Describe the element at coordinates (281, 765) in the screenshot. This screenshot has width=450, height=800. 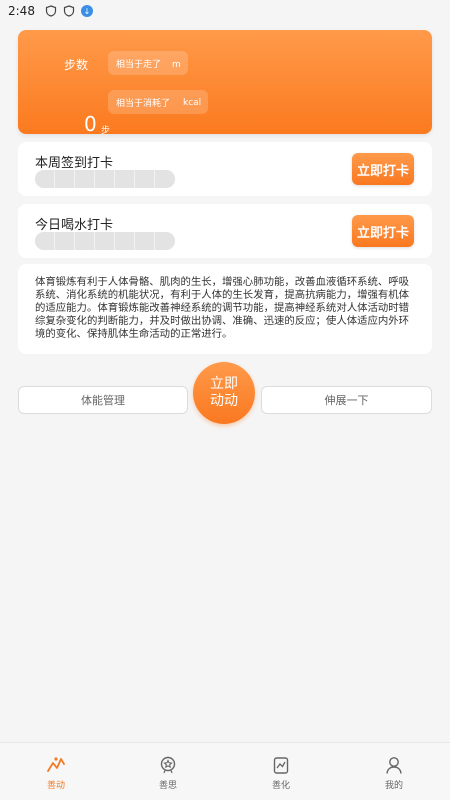
I see `chart-icon` at that location.